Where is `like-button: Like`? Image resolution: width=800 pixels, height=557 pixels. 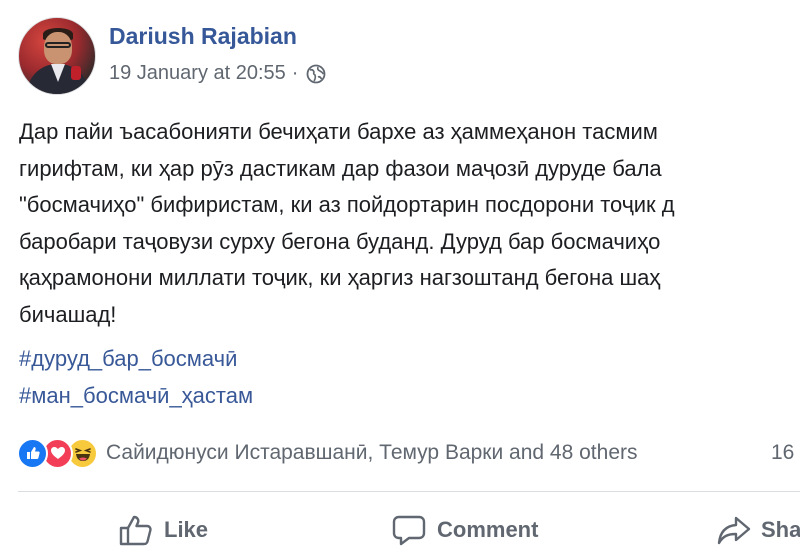
like-button: Like is located at coordinates (163, 530).